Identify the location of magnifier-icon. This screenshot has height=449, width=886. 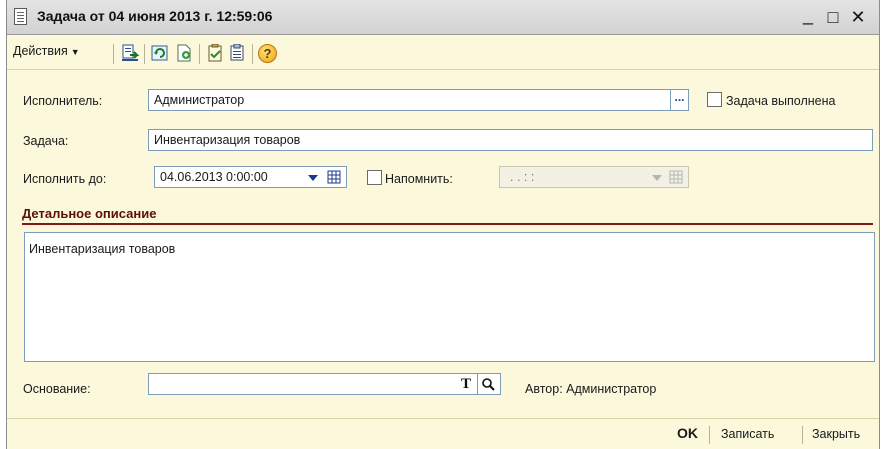
(488, 384).